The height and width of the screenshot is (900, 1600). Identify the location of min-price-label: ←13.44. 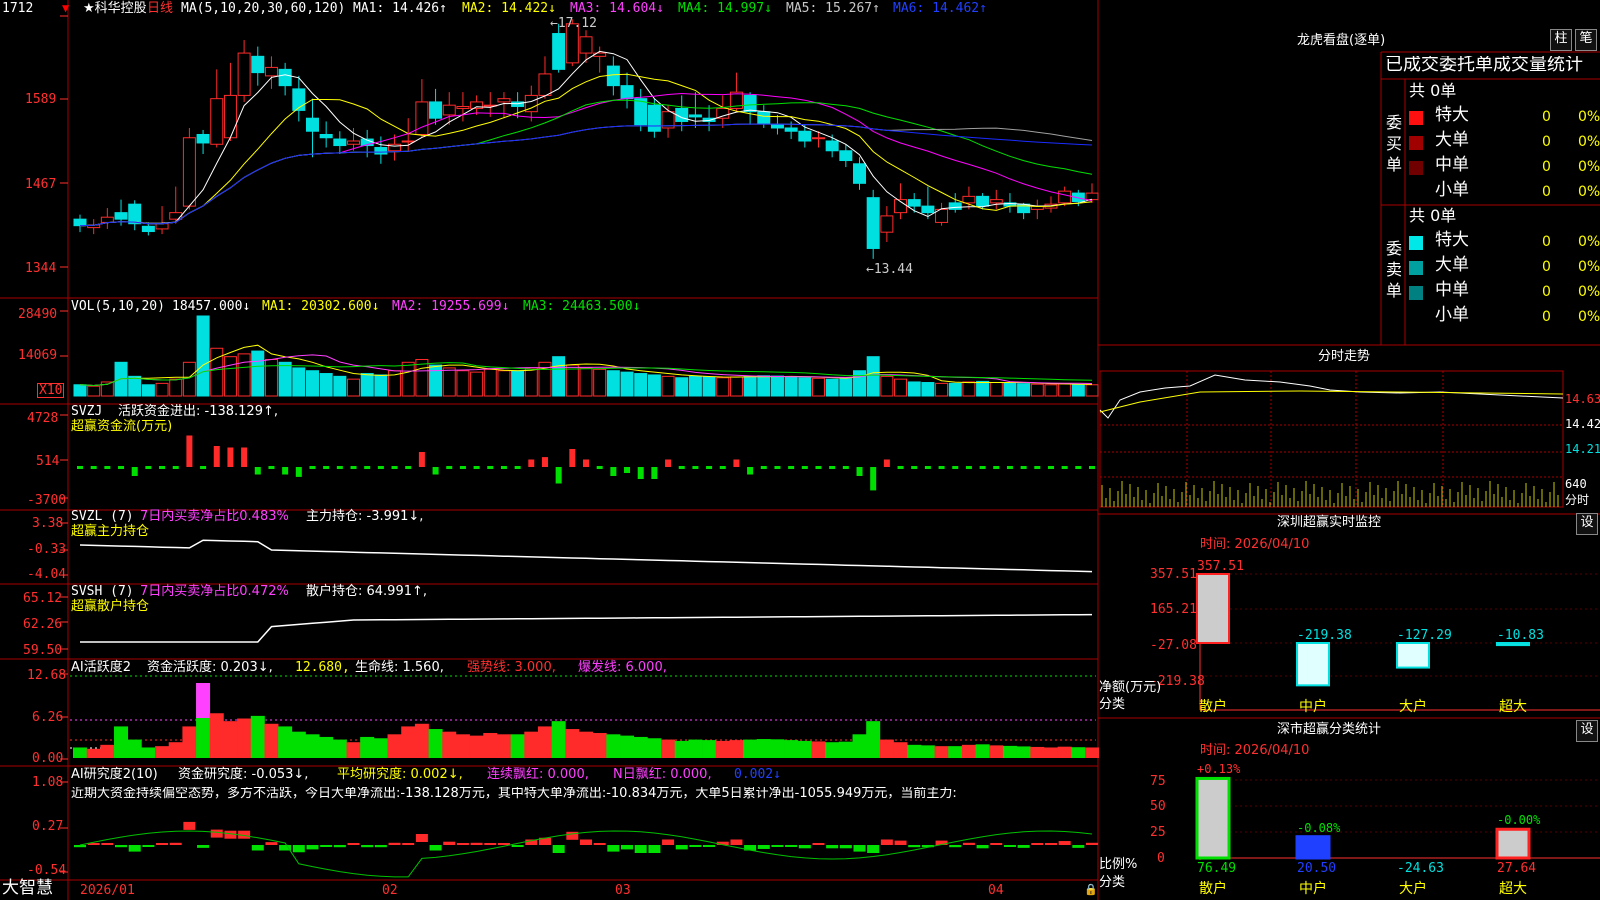
(889, 269).